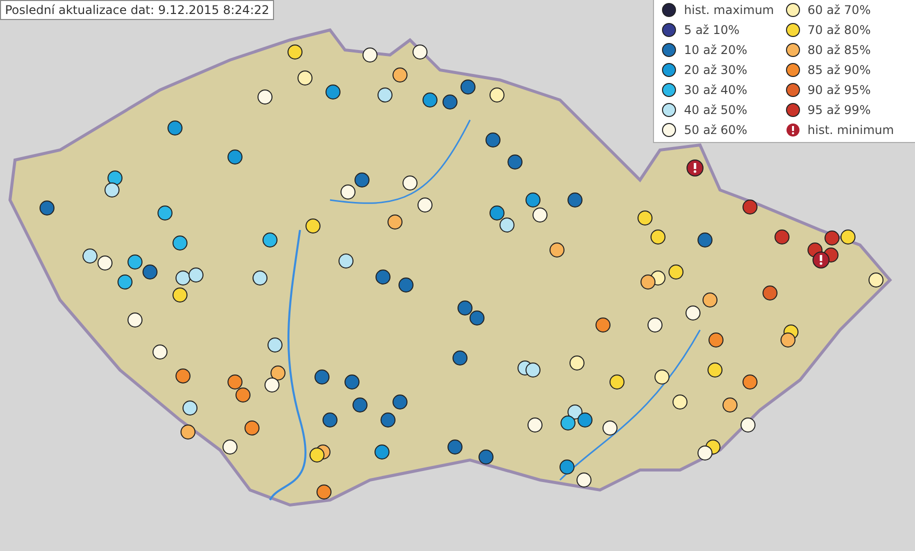  Describe the element at coordinates (839, 30) in the screenshot. I see `legend-label: 70 až 80%` at that location.